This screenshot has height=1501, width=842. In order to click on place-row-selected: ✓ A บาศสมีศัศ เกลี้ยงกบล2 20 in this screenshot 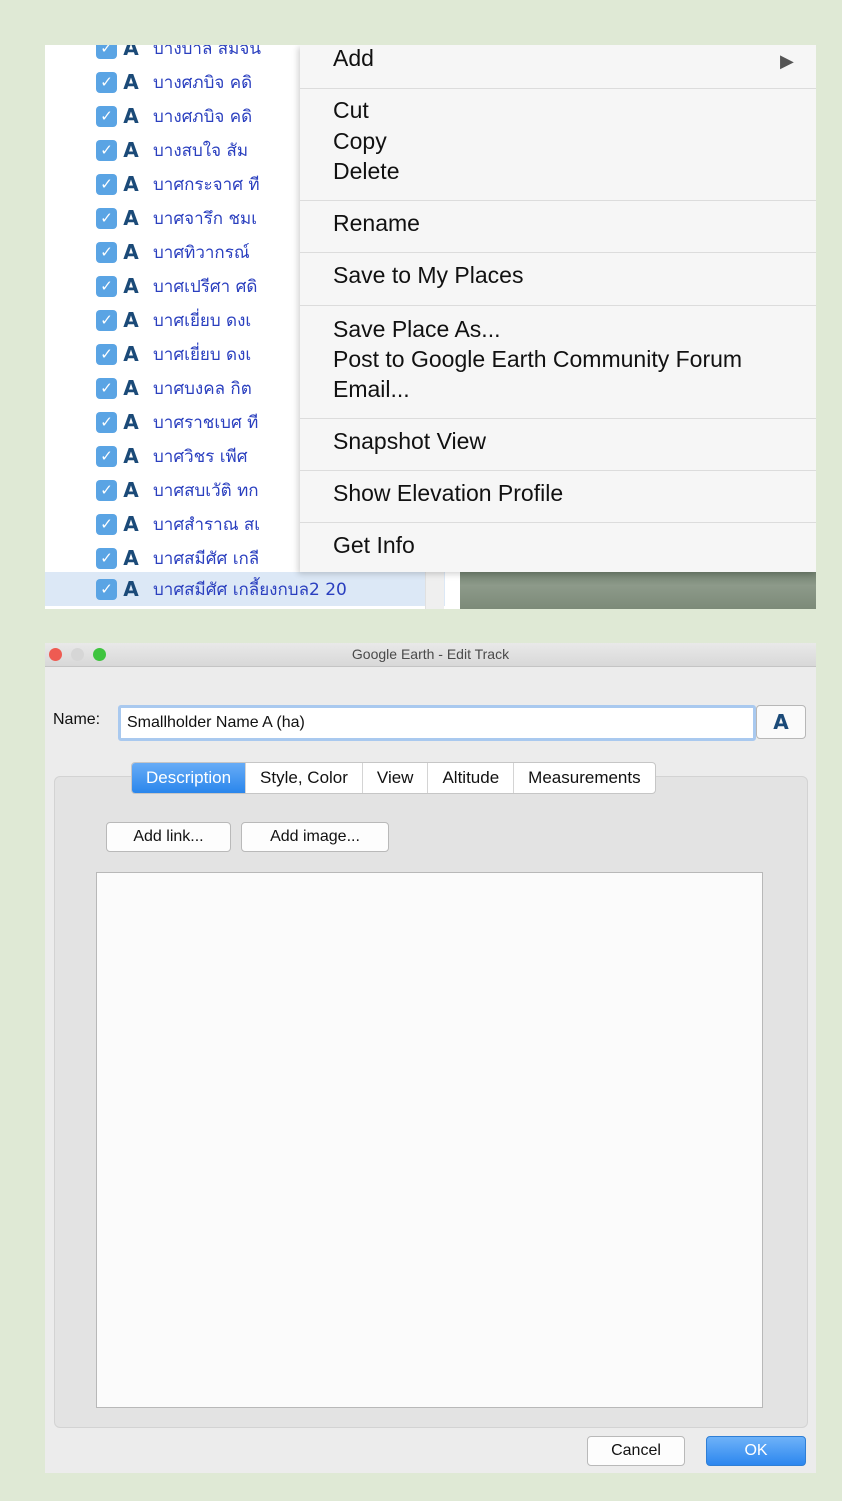, I will do `click(245, 589)`.